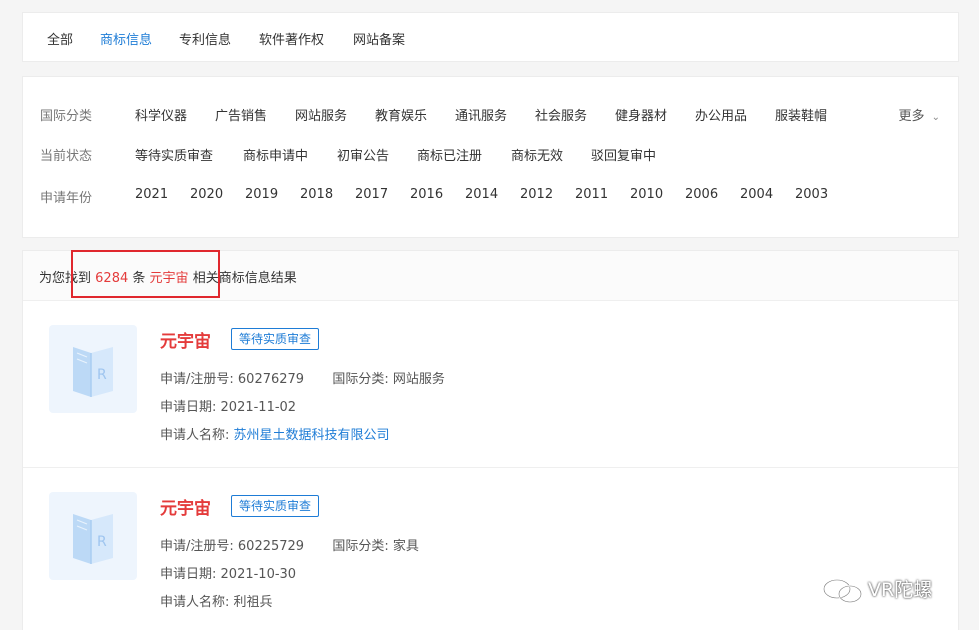 This screenshot has height=630, width=979. I want to click on application-date: 2021-11-02, so click(258, 407).